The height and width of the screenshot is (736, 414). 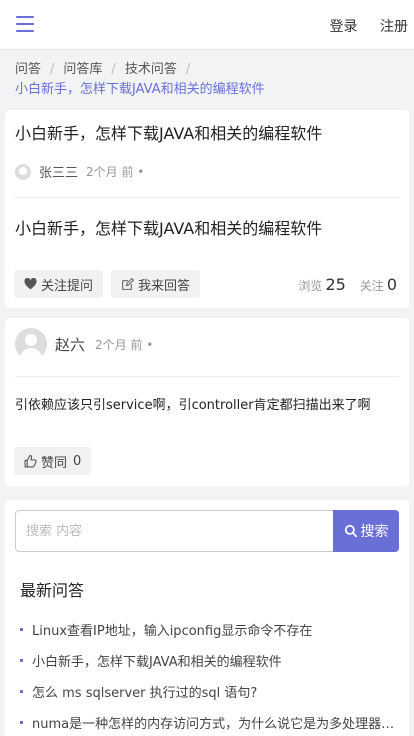 I want to click on breadcrumb-item-tech: 技术问答, so click(x=151, y=69).